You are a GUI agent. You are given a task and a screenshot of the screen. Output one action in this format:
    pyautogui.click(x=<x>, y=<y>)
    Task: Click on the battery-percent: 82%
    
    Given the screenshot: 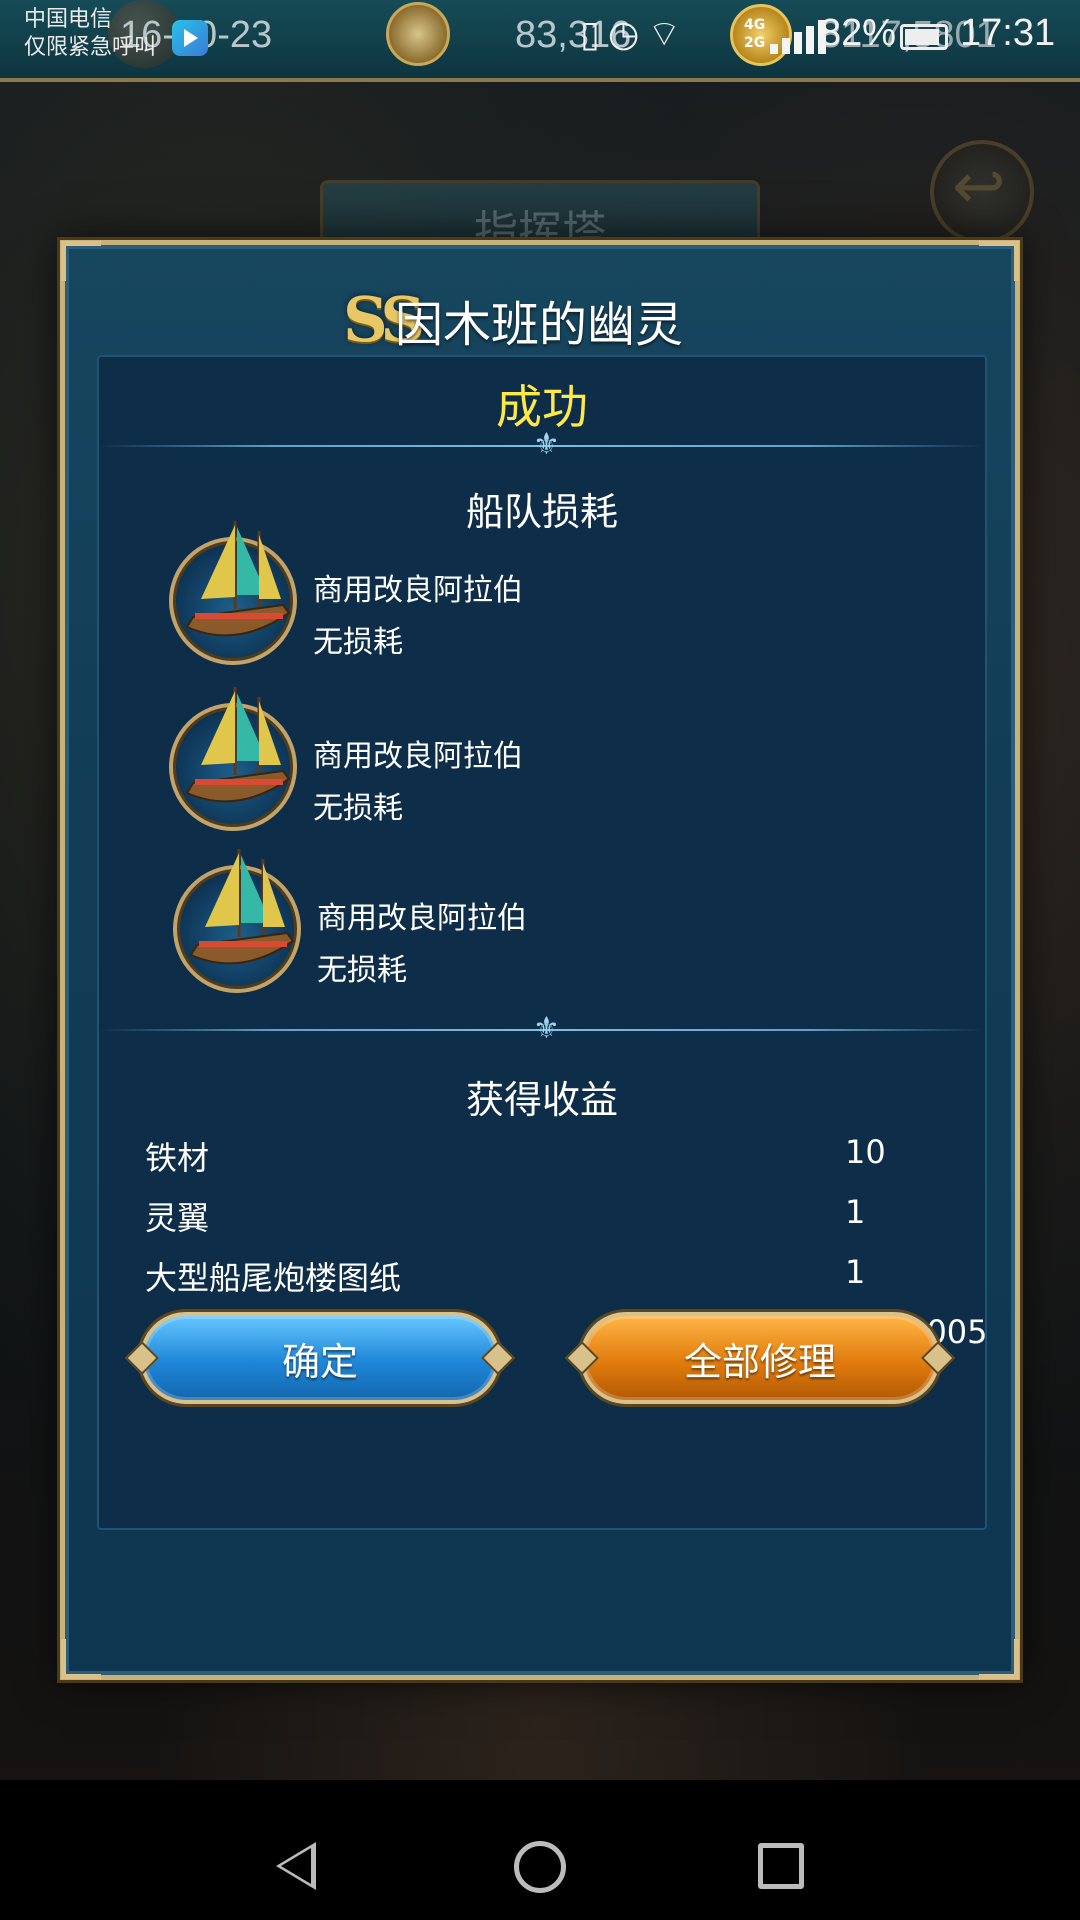 What is the action you would take?
    pyautogui.click(x=858, y=33)
    